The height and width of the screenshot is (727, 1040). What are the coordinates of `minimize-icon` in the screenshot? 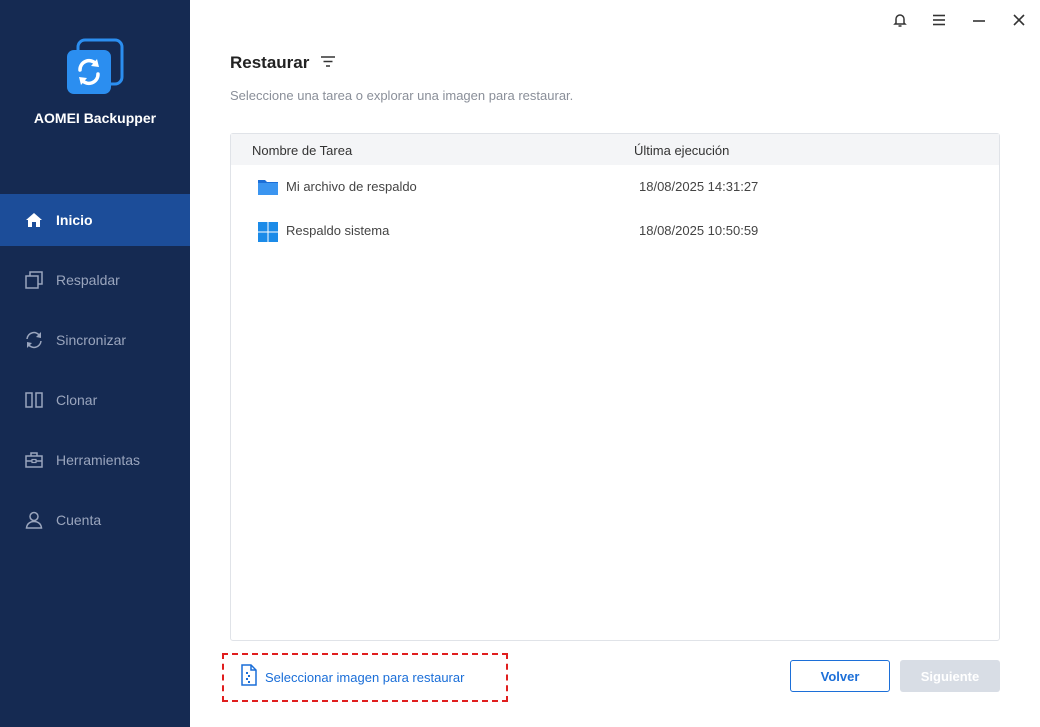 It's located at (979, 20).